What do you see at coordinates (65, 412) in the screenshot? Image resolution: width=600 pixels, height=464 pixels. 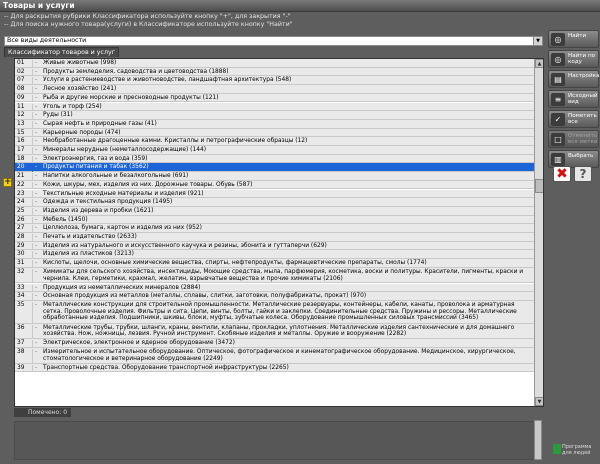 I see `marked-count: 0` at bounding box center [65, 412].